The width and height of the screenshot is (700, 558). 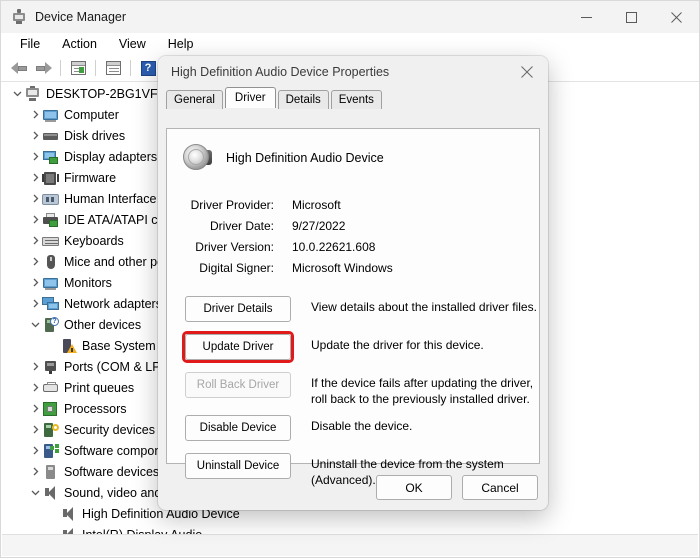 What do you see at coordinates (362, 426) in the screenshot?
I see `driver-action-description: Disable the device.` at bounding box center [362, 426].